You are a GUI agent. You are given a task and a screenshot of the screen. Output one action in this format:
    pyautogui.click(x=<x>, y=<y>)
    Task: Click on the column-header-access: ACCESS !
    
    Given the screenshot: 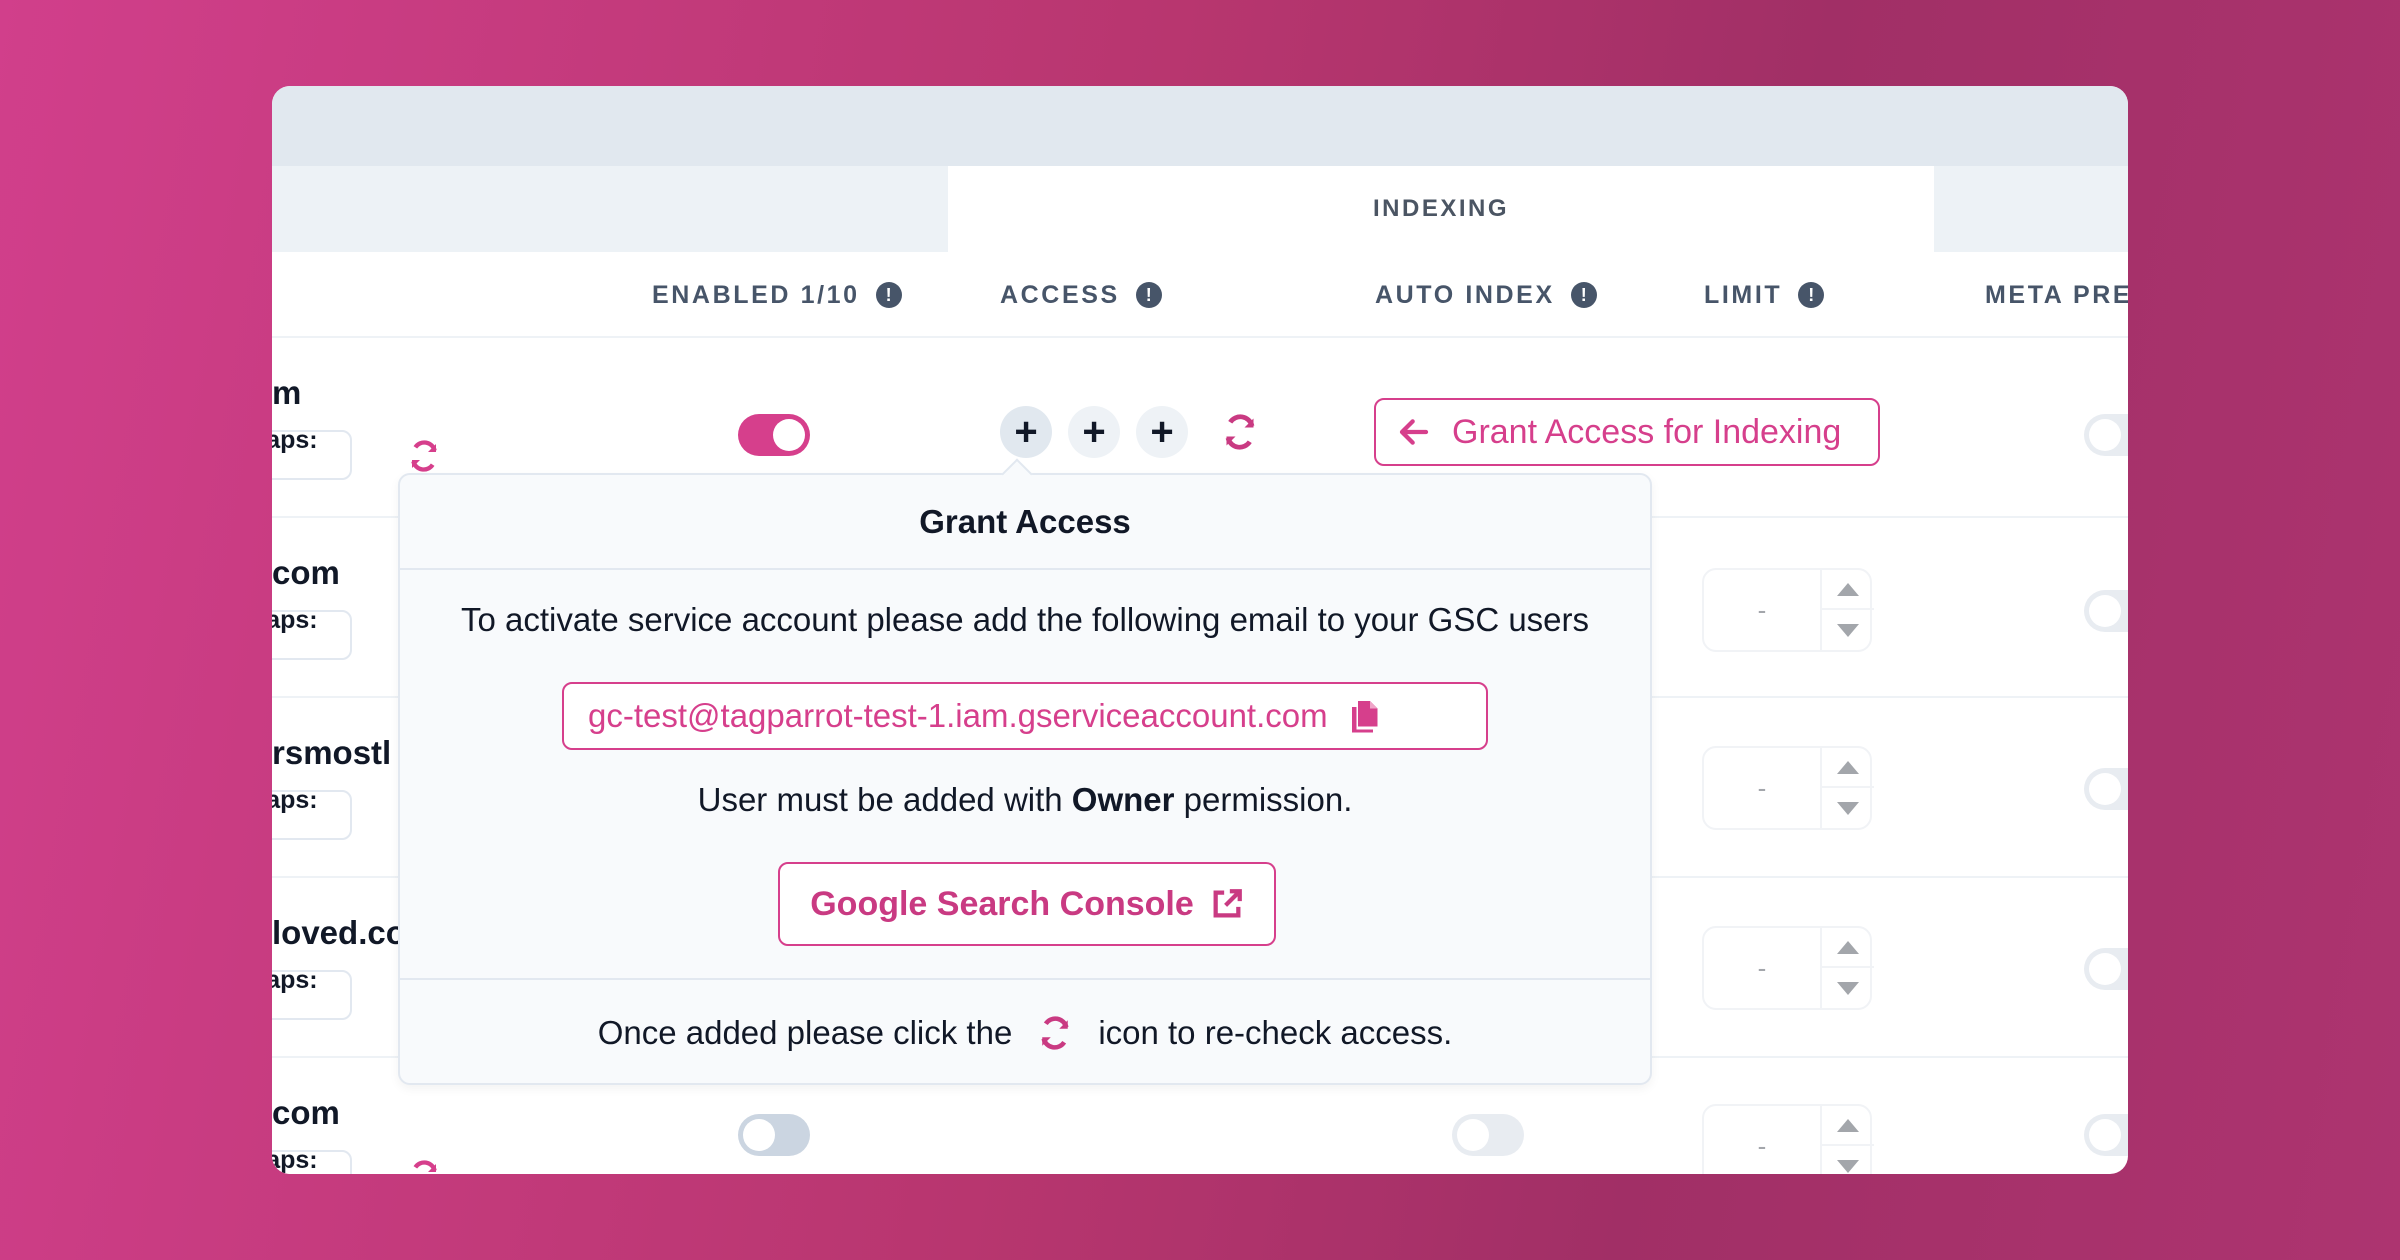 What is the action you would take?
    pyautogui.click(x=1081, y=295)
    